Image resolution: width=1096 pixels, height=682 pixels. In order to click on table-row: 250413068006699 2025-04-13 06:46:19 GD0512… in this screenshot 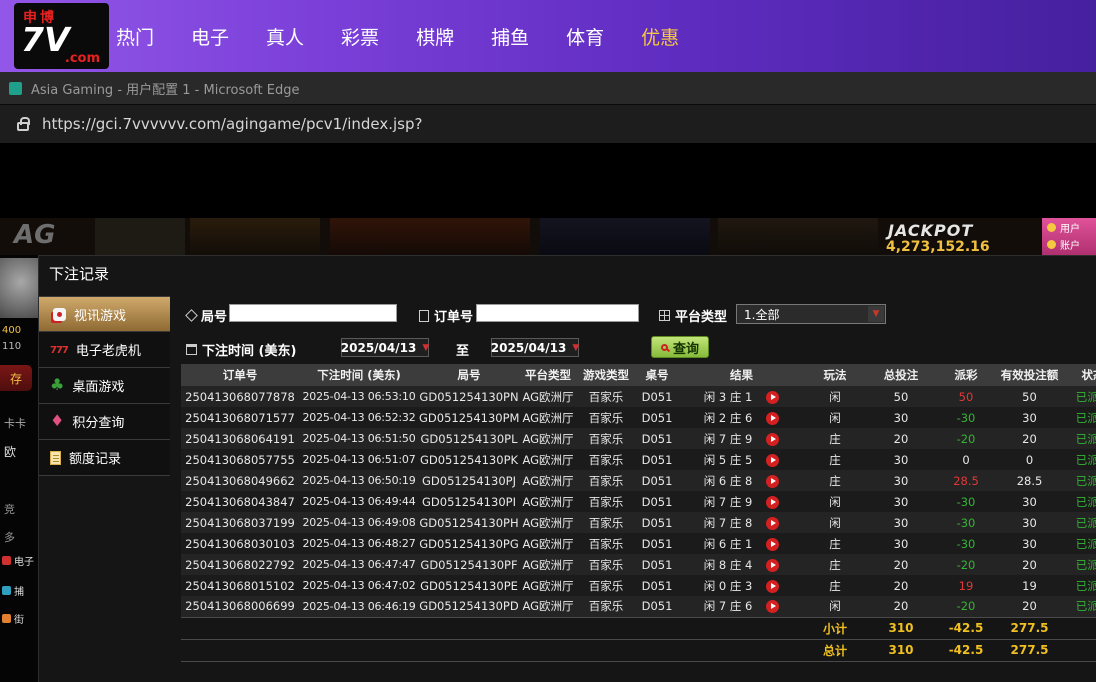, I will do `click(638, 606)`.